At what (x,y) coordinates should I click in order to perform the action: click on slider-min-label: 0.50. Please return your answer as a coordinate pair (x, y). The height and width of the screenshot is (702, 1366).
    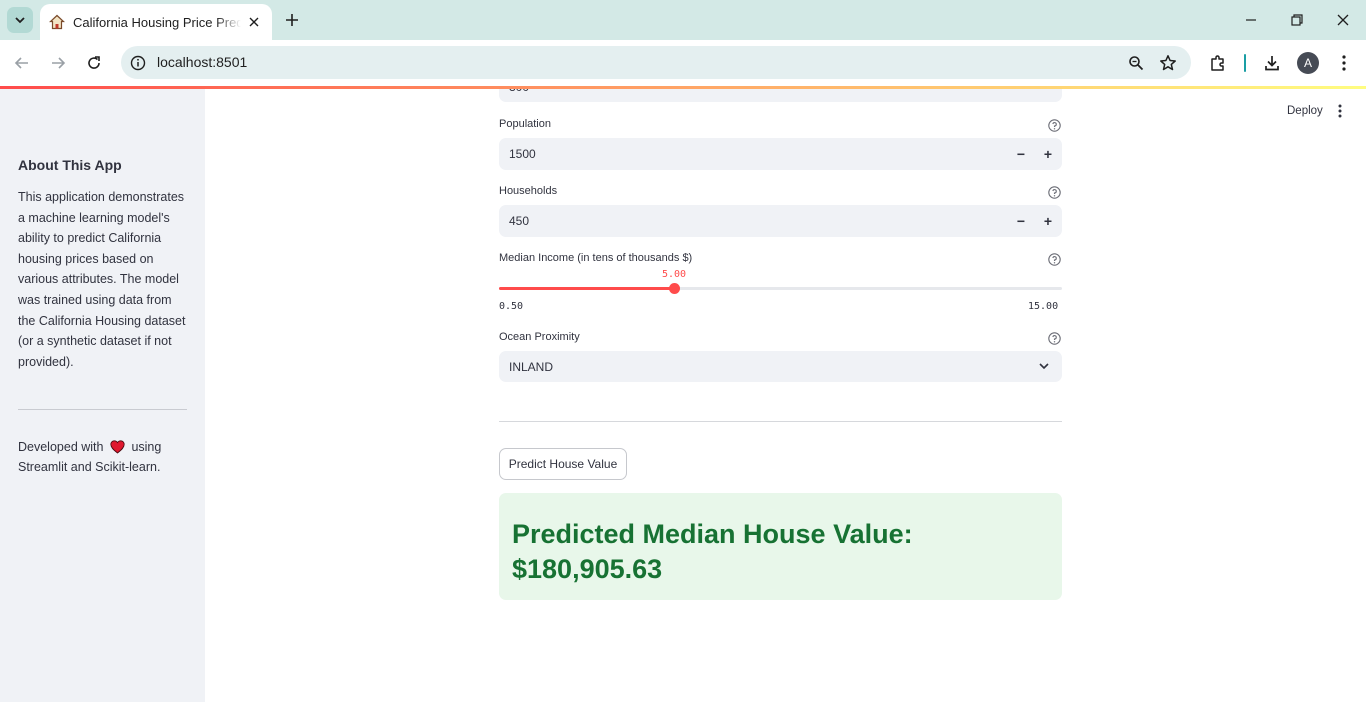
    Looking at the image, I should click on (511, 306).